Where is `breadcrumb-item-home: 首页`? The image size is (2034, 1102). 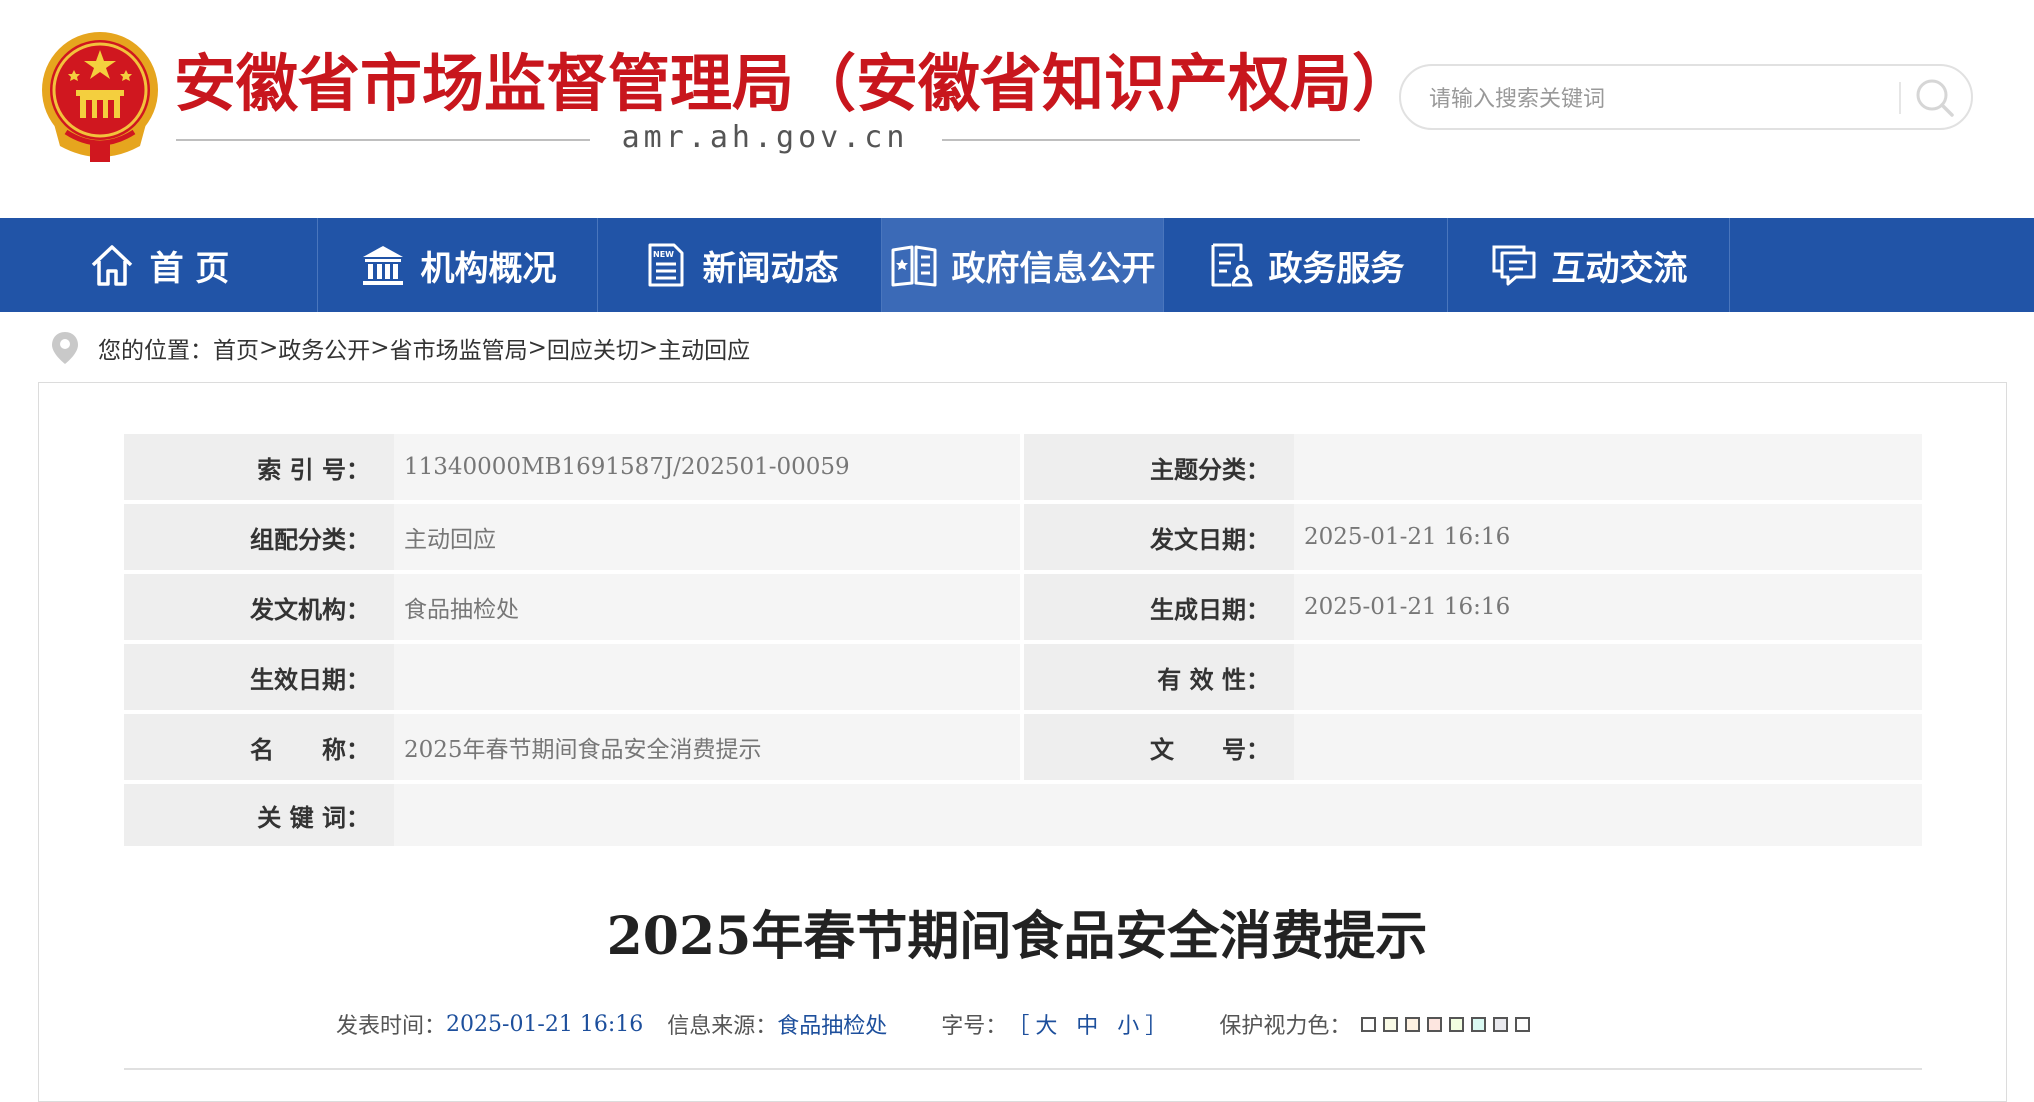
breadcrumb-item-home: 首页 is located at coordinates (236, 348).